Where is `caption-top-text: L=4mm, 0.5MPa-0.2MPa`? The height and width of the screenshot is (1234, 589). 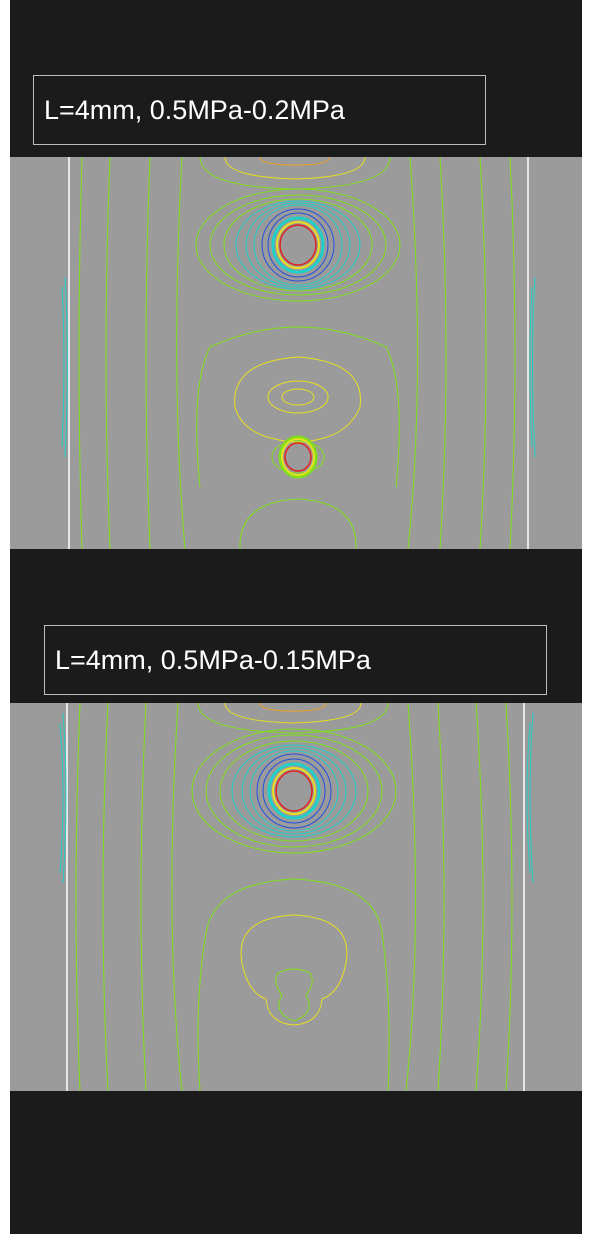 caption-top-text: L=4mm, 0.5MPa-0.2MPa is located at coordinates (194, 109).